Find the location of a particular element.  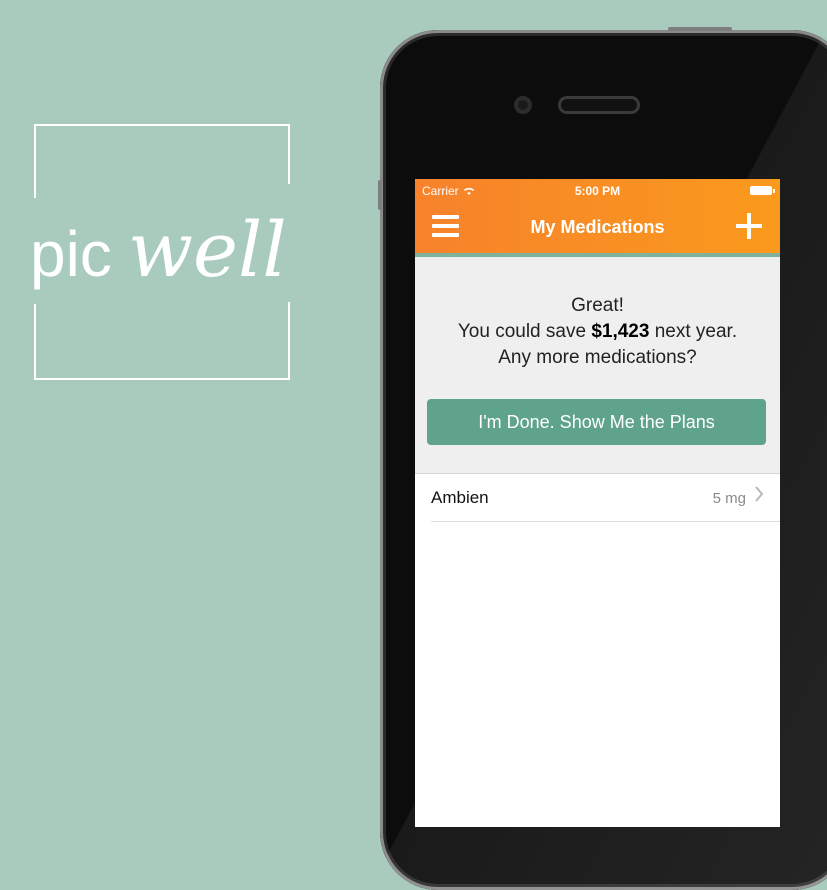

logo-frame-left-line-lower is located at coordinates (35, 342).